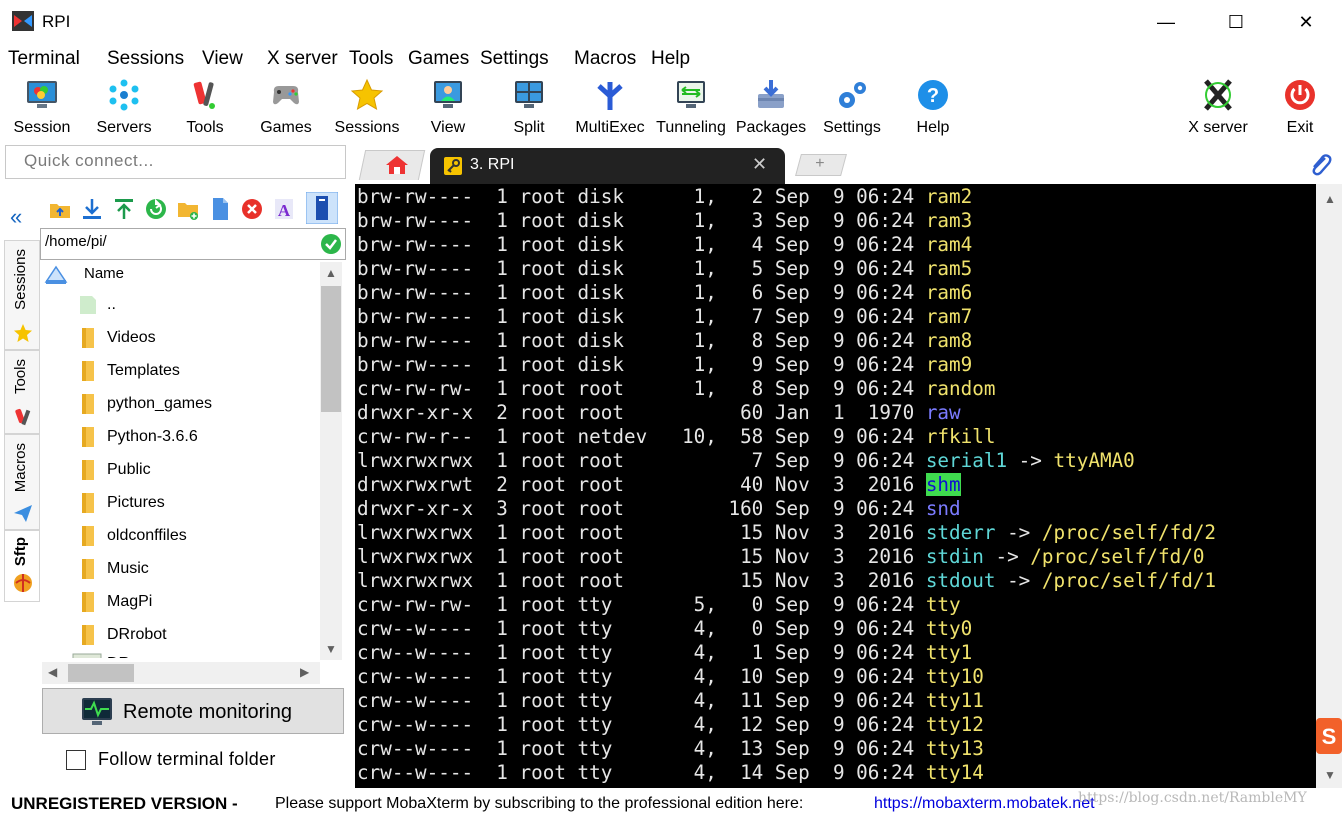 This screenshot has height=818, width=1342. I want to click on sessions-button: Sessions, so click(367, 108).